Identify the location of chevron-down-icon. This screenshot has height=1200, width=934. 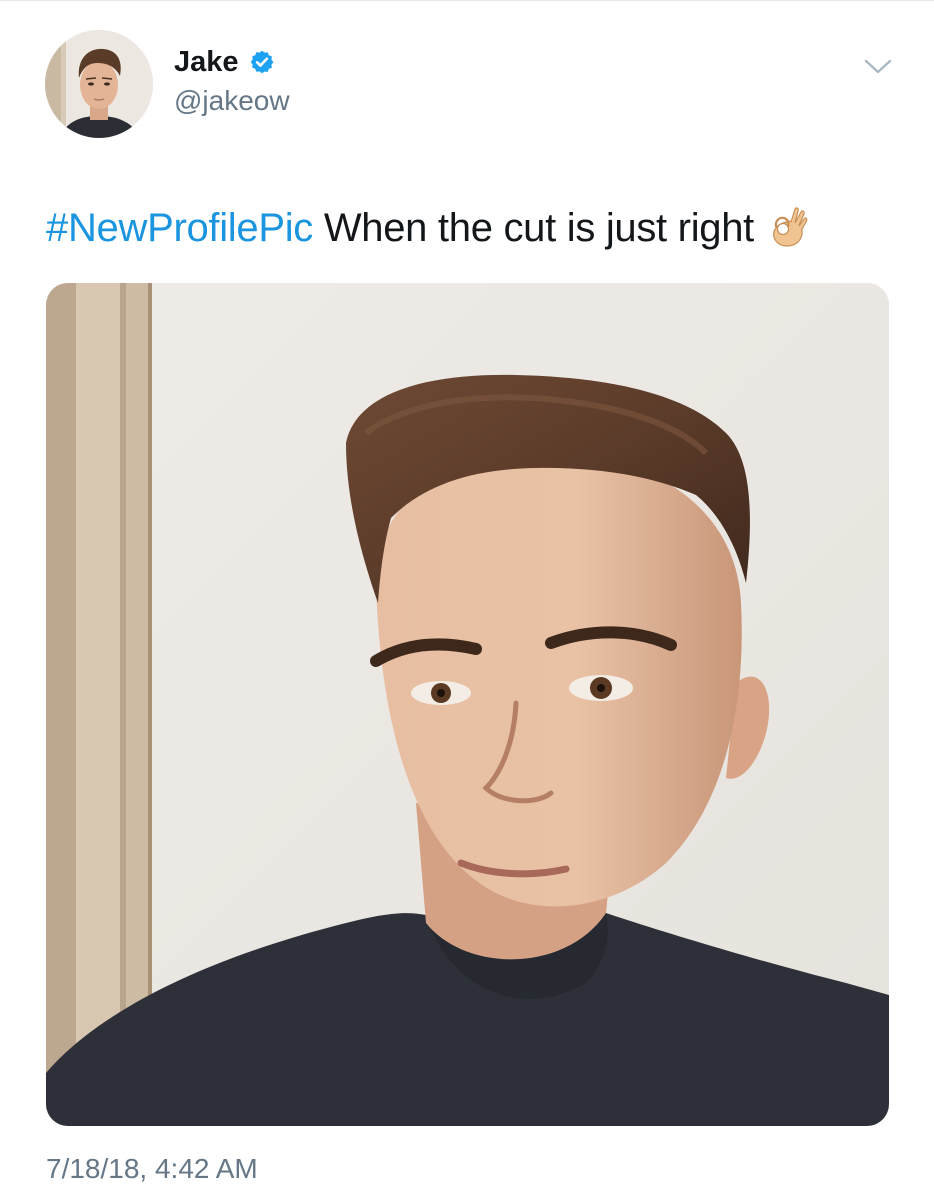
(878, 67).